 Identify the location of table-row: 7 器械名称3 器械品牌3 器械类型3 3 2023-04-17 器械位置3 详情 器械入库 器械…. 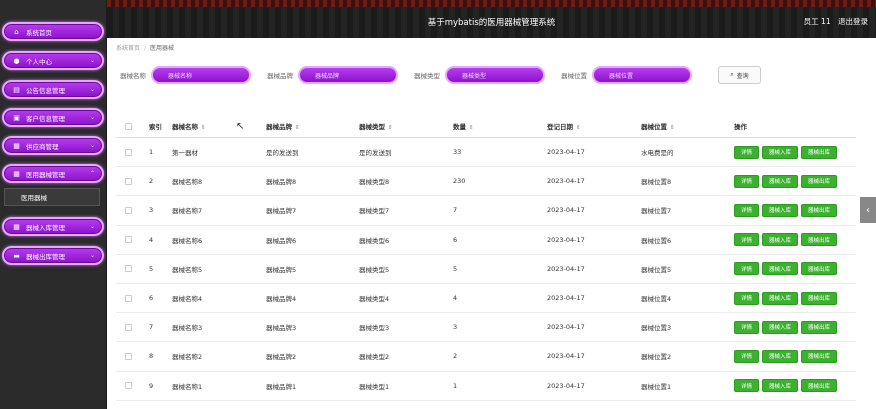
(486, 328).